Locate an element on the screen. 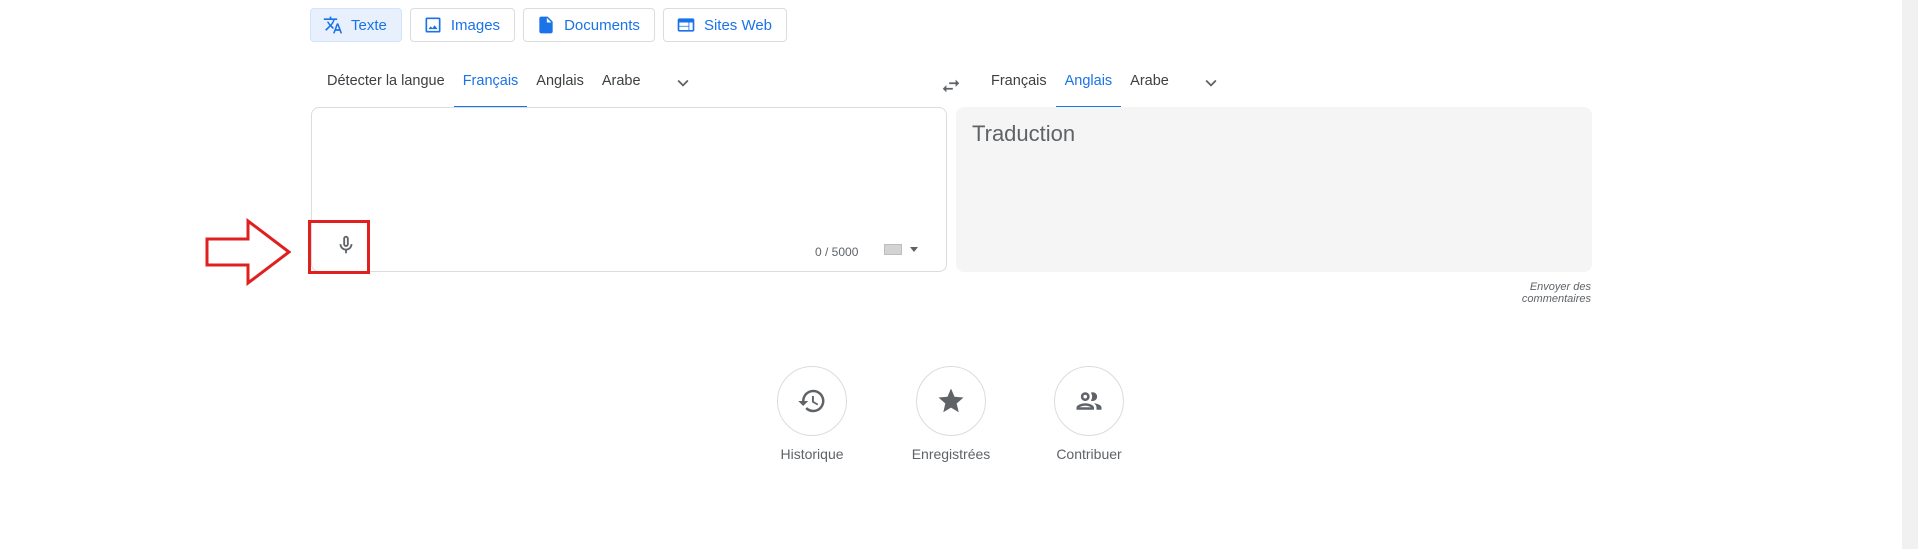 This screenshot has width=1918, height=549. history-circle is located at coordinates (812, 401).